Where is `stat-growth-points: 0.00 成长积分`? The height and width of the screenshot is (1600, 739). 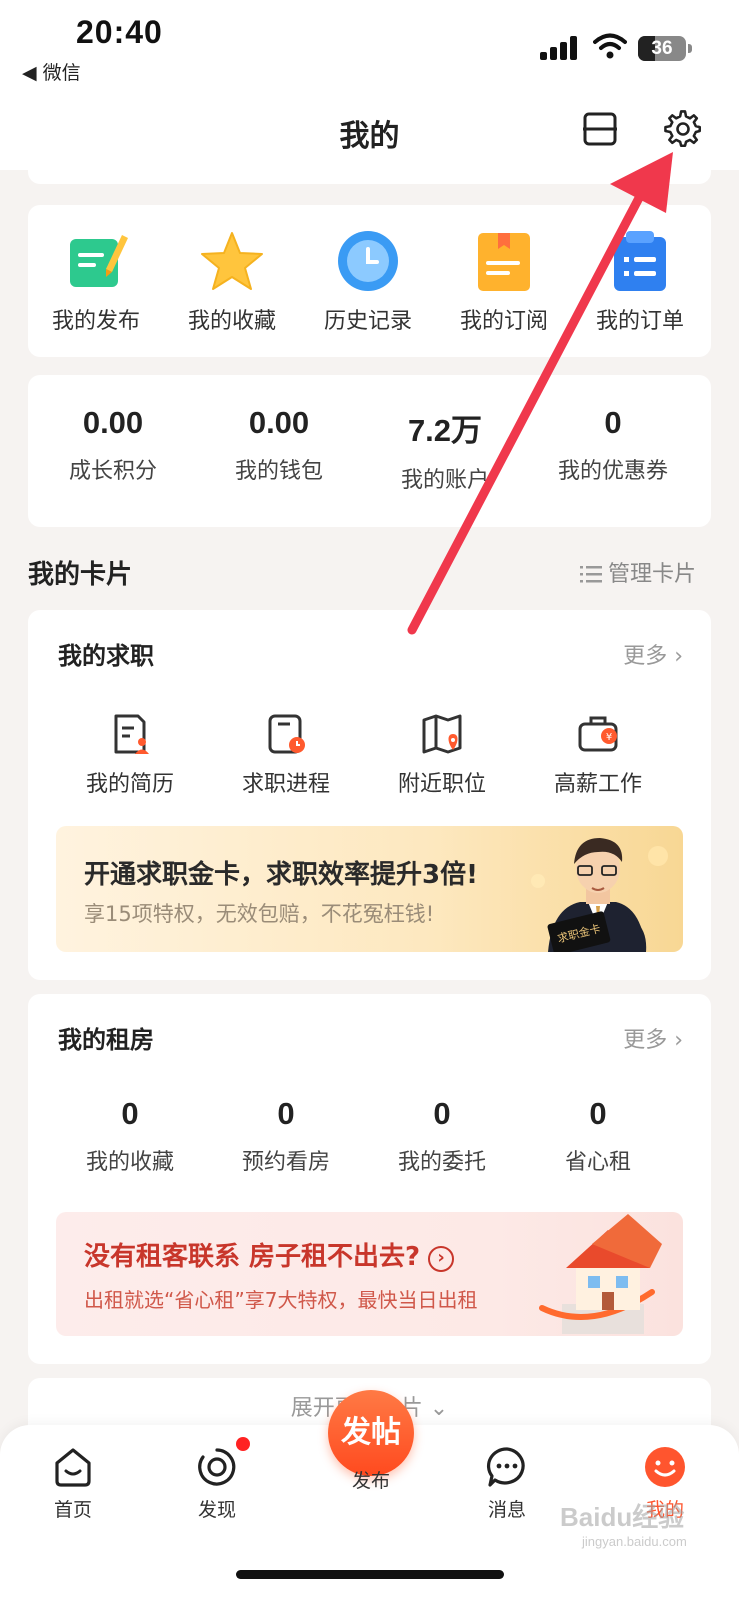 stat-growth-points: 0.00 成长积分 is located at coordinates (113, 445).